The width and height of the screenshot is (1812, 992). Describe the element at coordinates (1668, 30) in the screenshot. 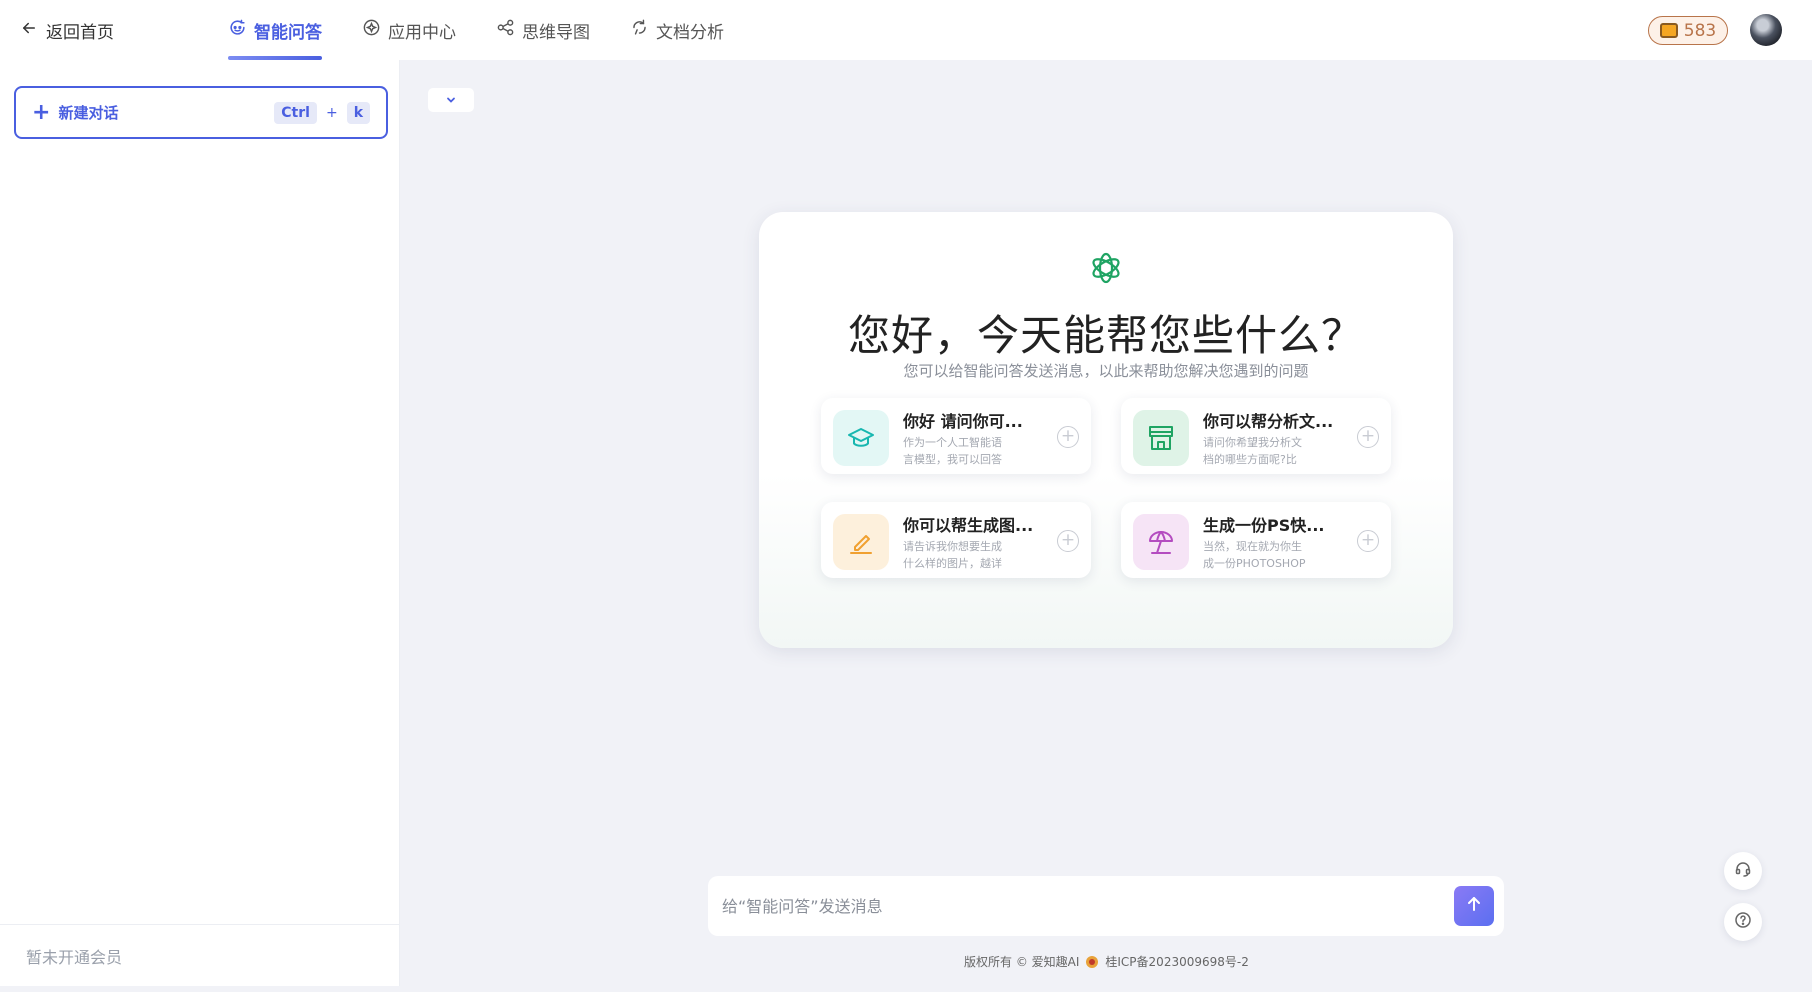

I see `wallet-icon` at that location.